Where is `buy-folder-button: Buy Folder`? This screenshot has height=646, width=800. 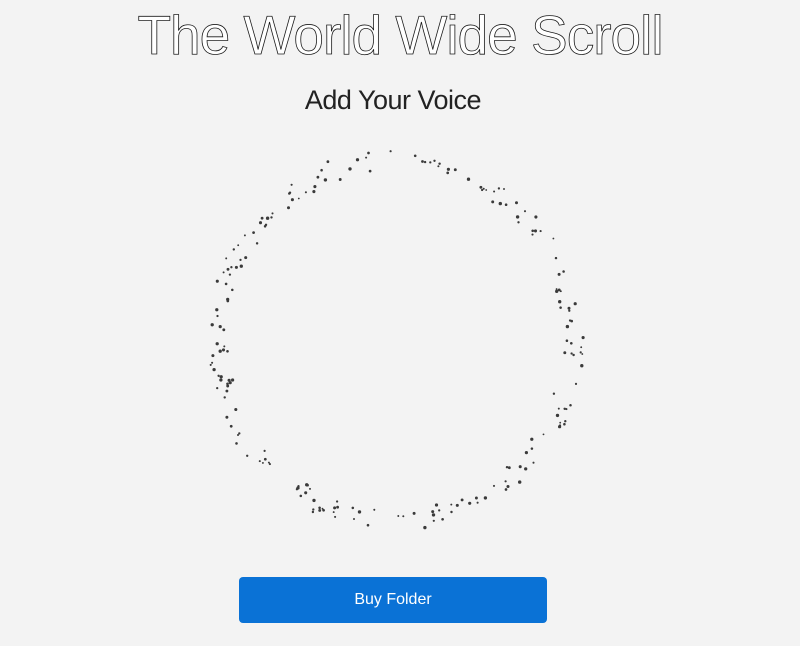 buy-folder-button: Buy Folder is located at coordinates (393, 600).